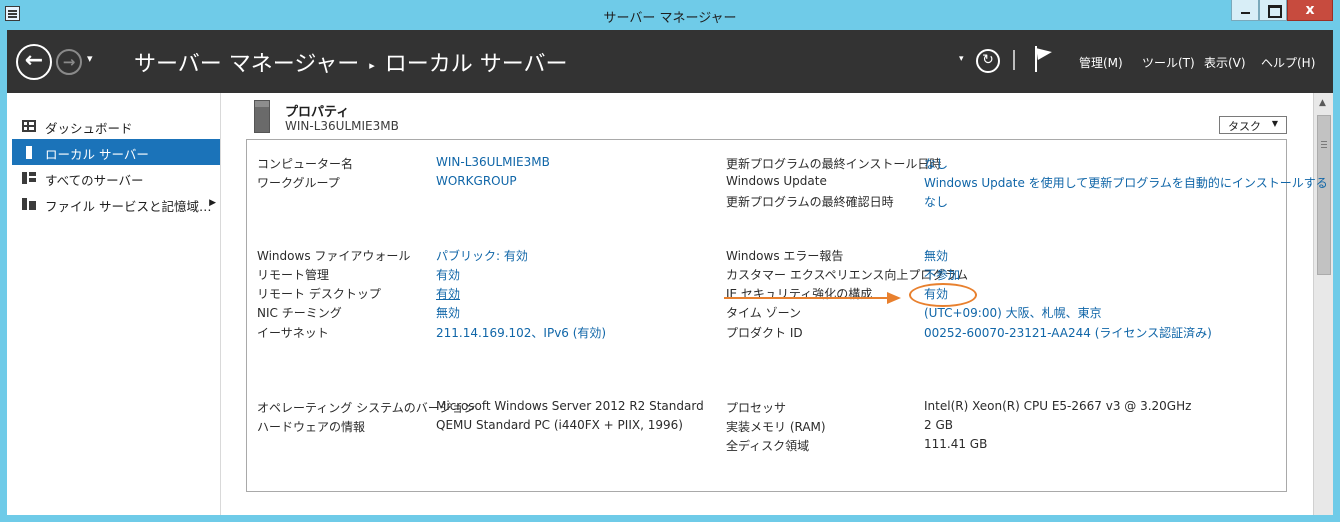 The width and height of the screenshot is (1340, 522). What do you see at coordinates (834, 164) in the screenshot?
I see `prop-label-last-installed: 更新プログラムの最終インストール日時` at bounding box center [834, 164].